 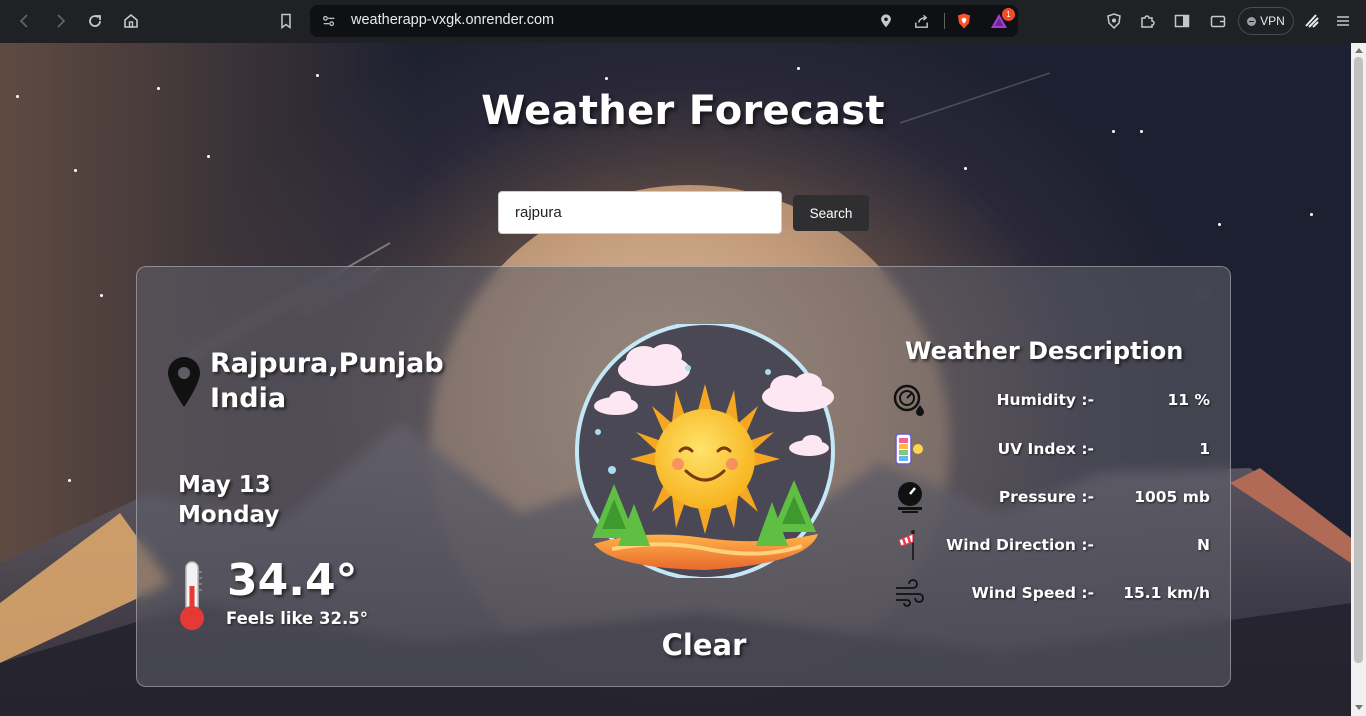 I want to click on location-city-state: Rajpura,Punjab, so click(x=327, y=363).